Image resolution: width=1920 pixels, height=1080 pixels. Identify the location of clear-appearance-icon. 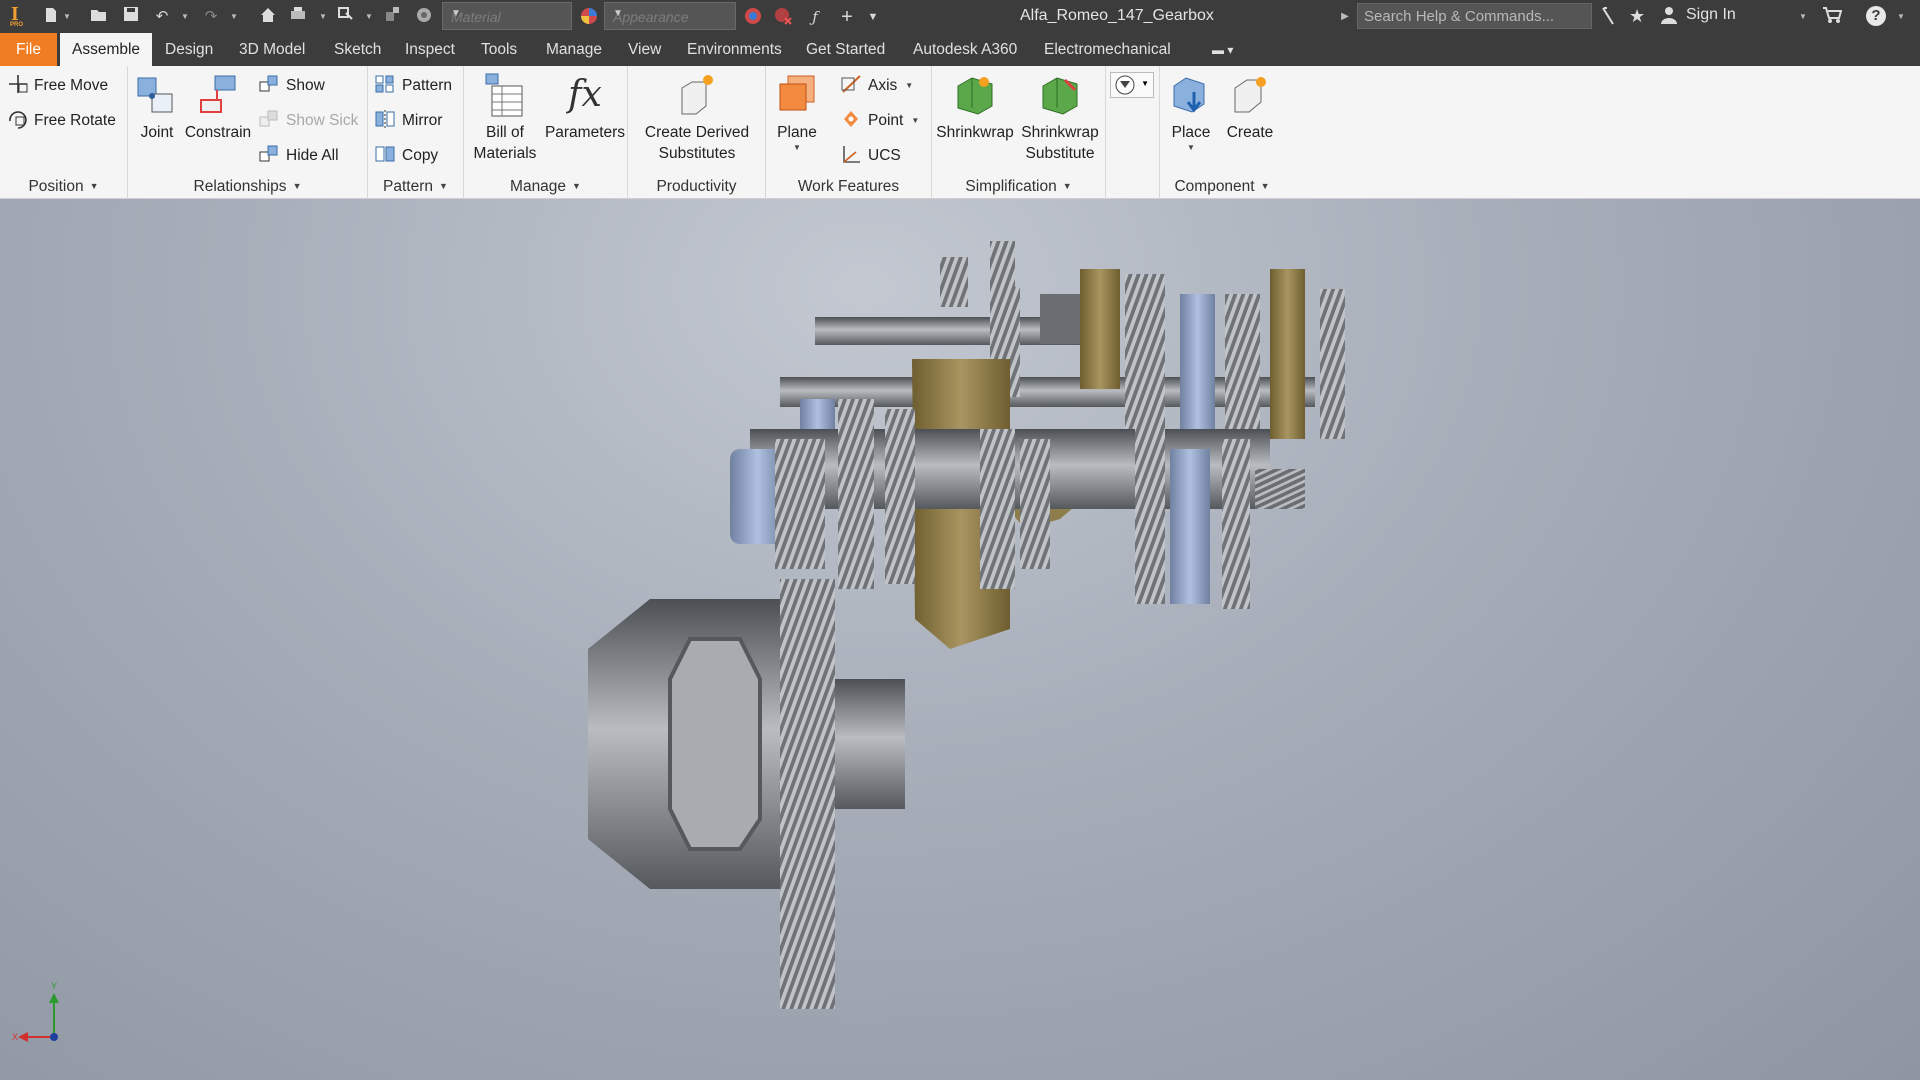
(783, 17).